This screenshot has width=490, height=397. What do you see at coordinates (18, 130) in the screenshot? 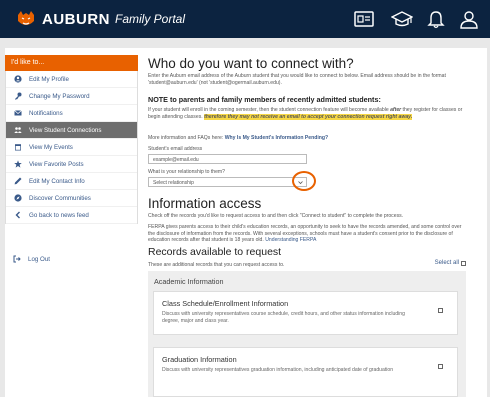
I see `users-icon` at bounding box center [18, 130].